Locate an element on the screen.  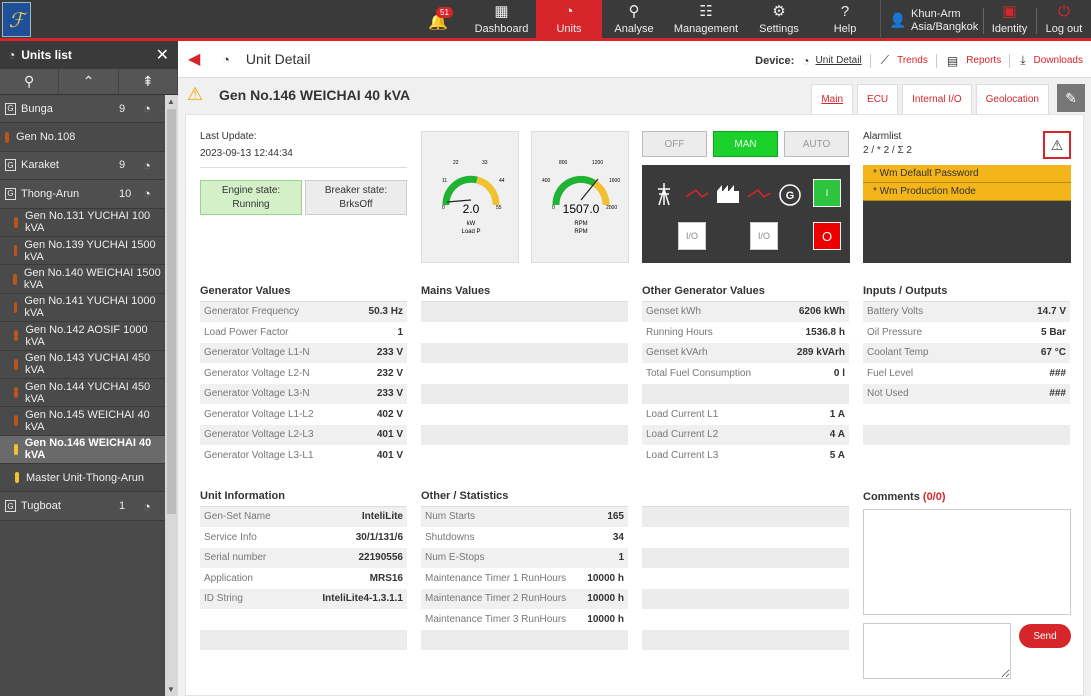
row-value: 30/1/131/6 is located at coordinates (379, 537).